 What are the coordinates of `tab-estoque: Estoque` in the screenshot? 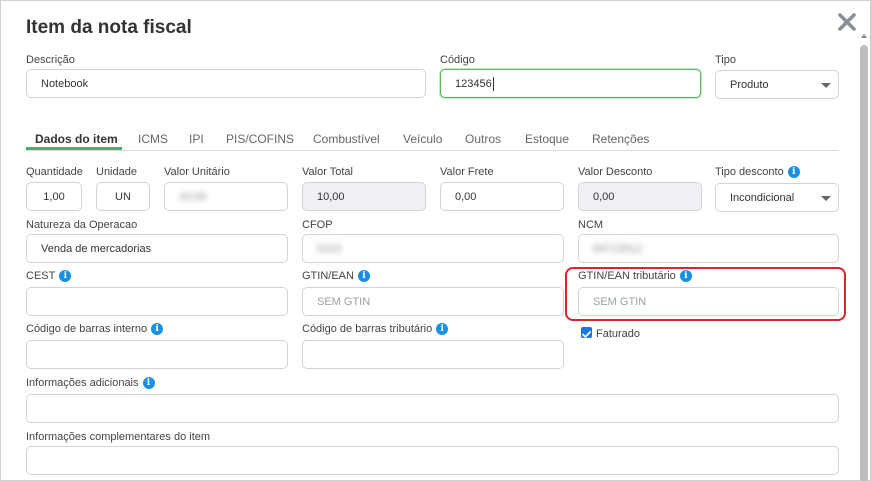 It's located at (547, 139).